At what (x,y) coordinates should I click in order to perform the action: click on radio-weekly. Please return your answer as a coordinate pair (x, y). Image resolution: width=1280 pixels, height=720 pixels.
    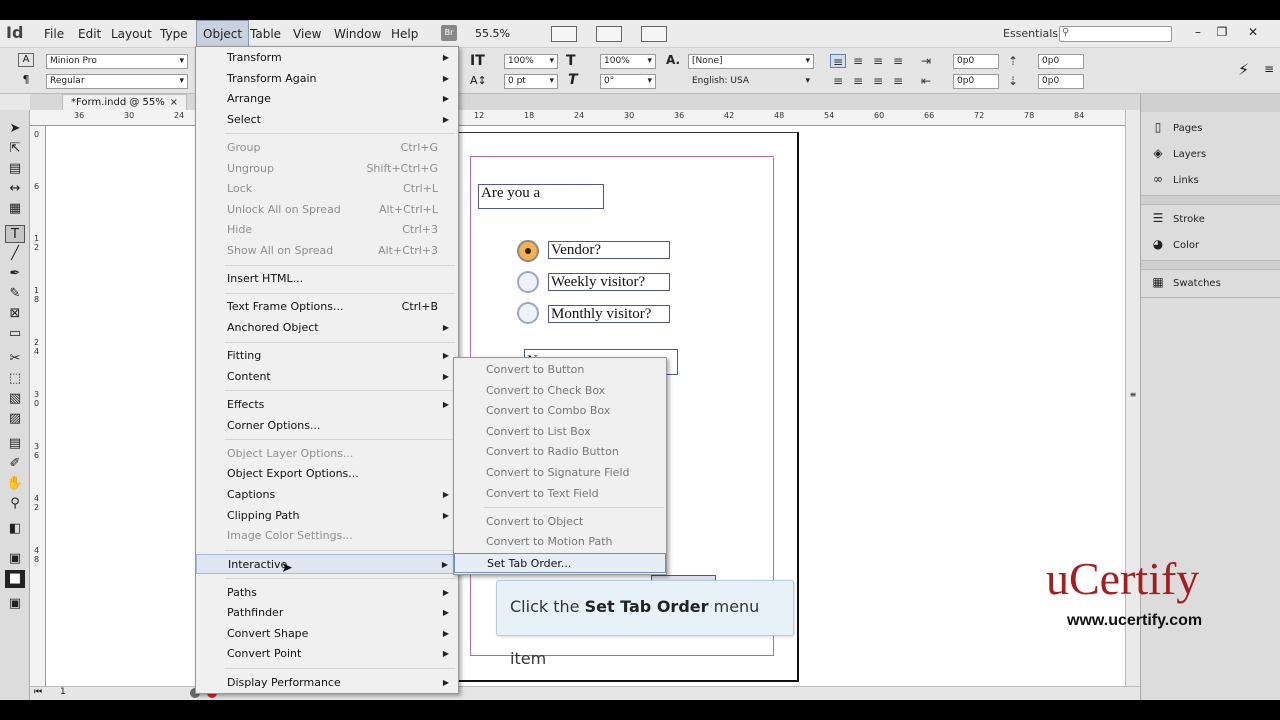
    Looking at the image, I should click on (528, 282).